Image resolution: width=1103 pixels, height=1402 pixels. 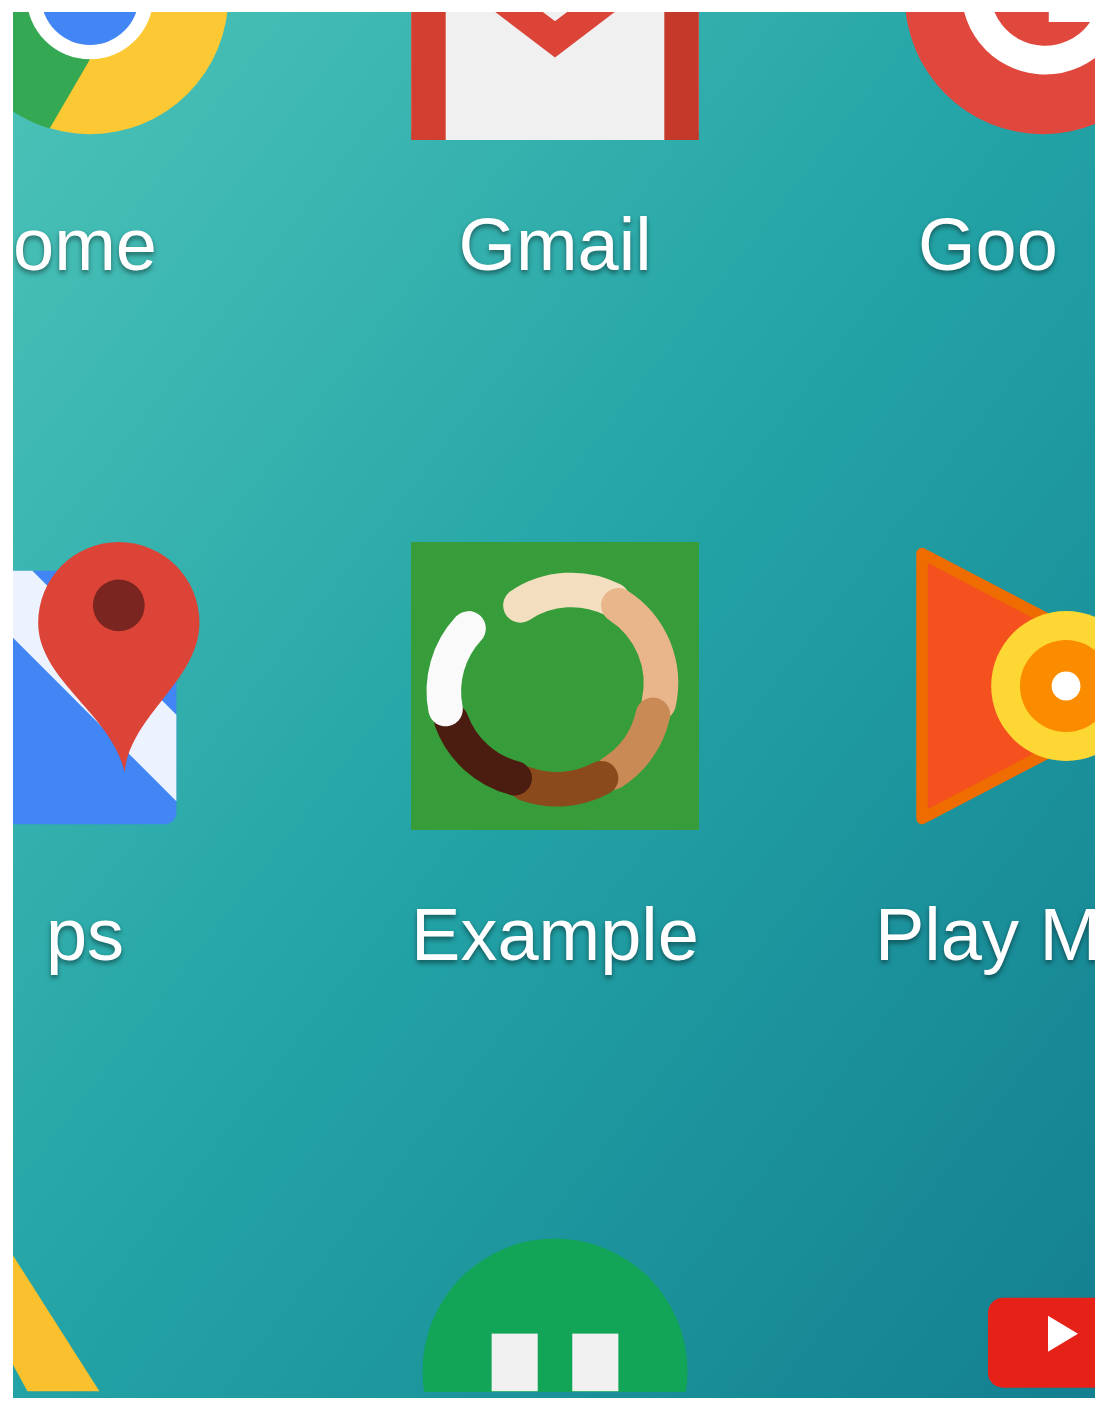 What do you see at coordinates (85, 935) in the screenshot?
I see `app-label: ps` at bounding box center [85, 935].